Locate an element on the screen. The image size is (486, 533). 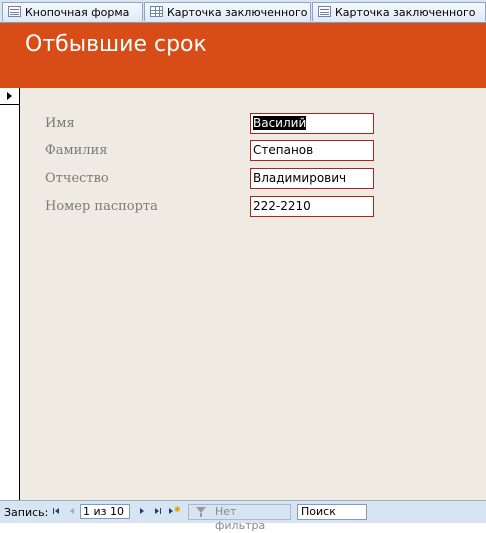
patronymic-label: Отчество is located at coordinates (77, 178).